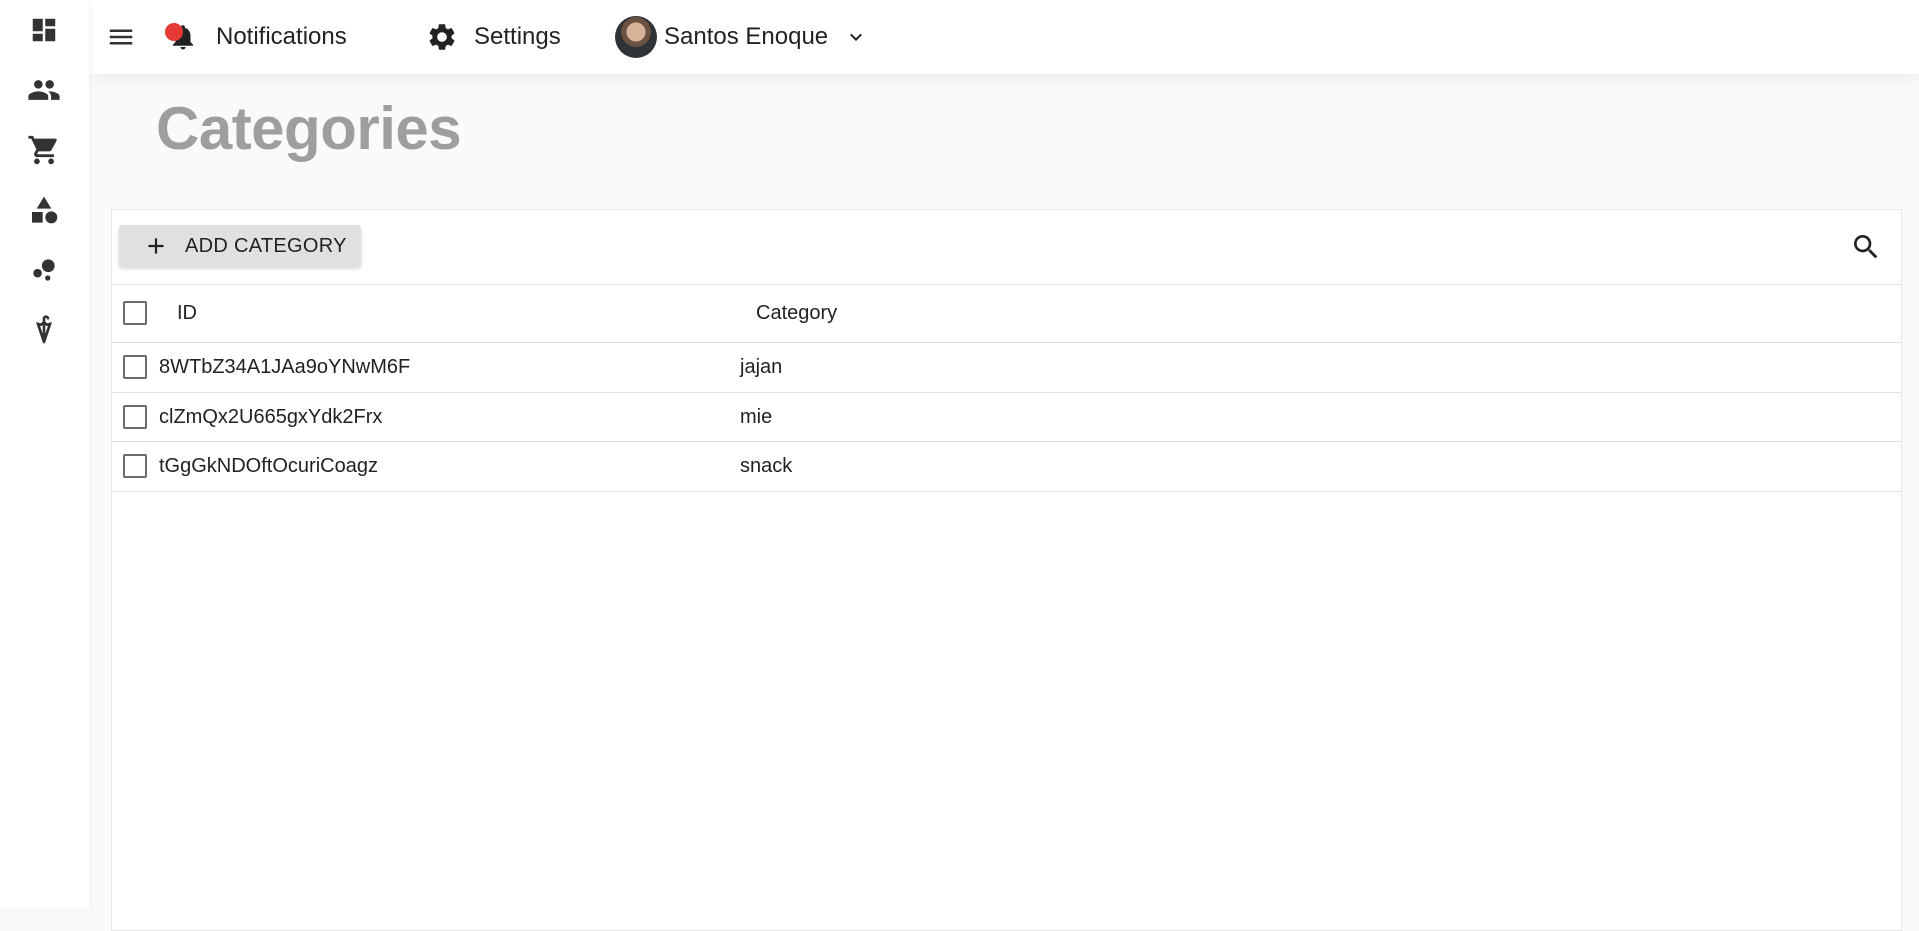 The height and width of the screenshot is (931, 1919). I want to click on cell-category: snack, so click(766, 466).